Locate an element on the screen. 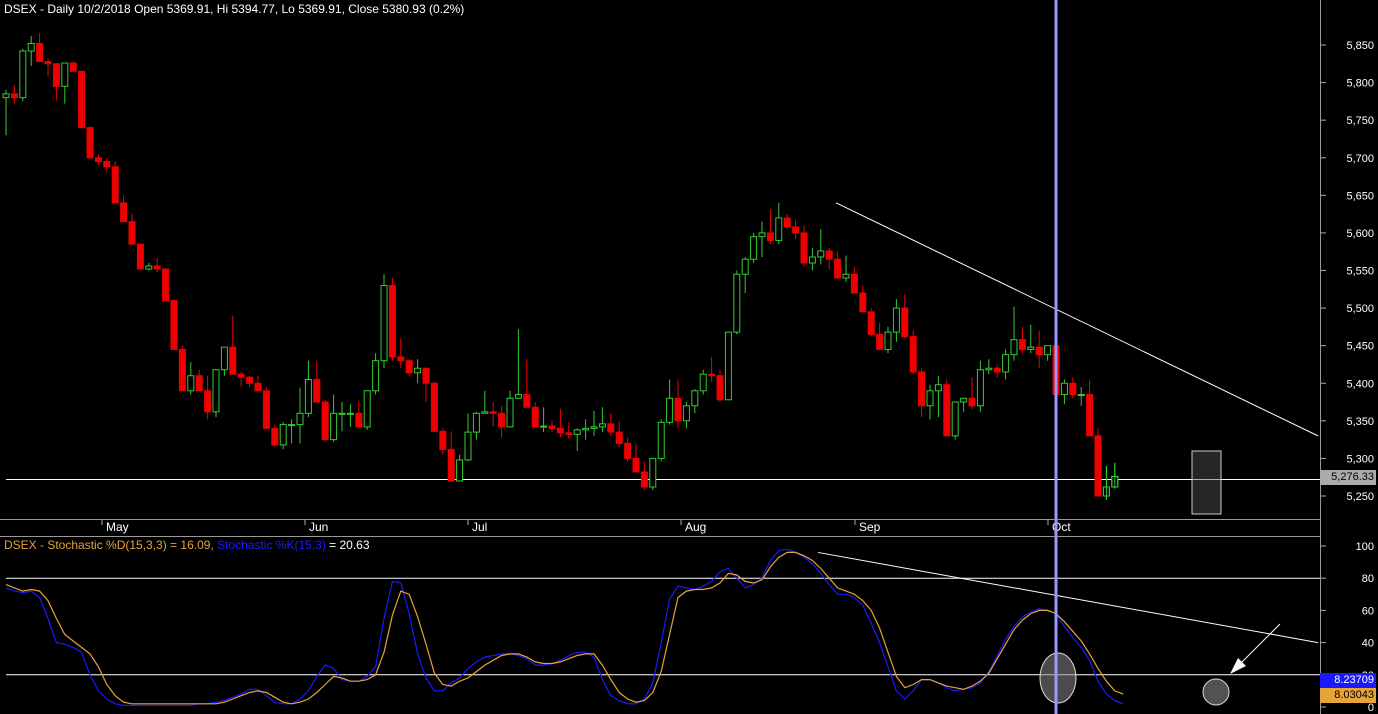 This screenshot has height=714, width=1378. stoch-end-highlight-circle is located at coordinates (1216, 692).